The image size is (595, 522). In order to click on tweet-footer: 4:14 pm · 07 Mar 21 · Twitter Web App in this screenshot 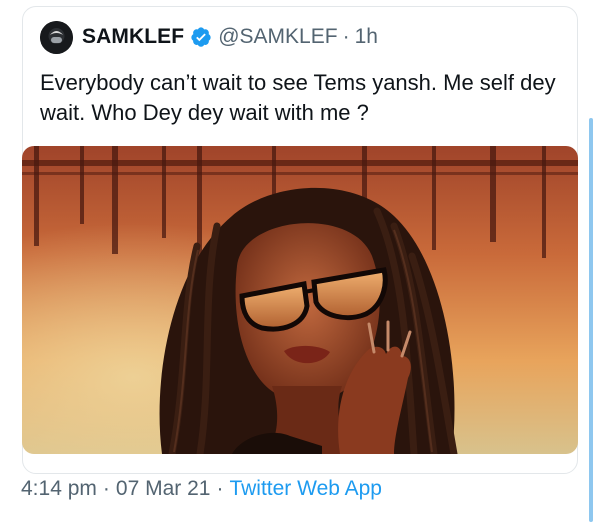, I will do `click(201, 489)`.